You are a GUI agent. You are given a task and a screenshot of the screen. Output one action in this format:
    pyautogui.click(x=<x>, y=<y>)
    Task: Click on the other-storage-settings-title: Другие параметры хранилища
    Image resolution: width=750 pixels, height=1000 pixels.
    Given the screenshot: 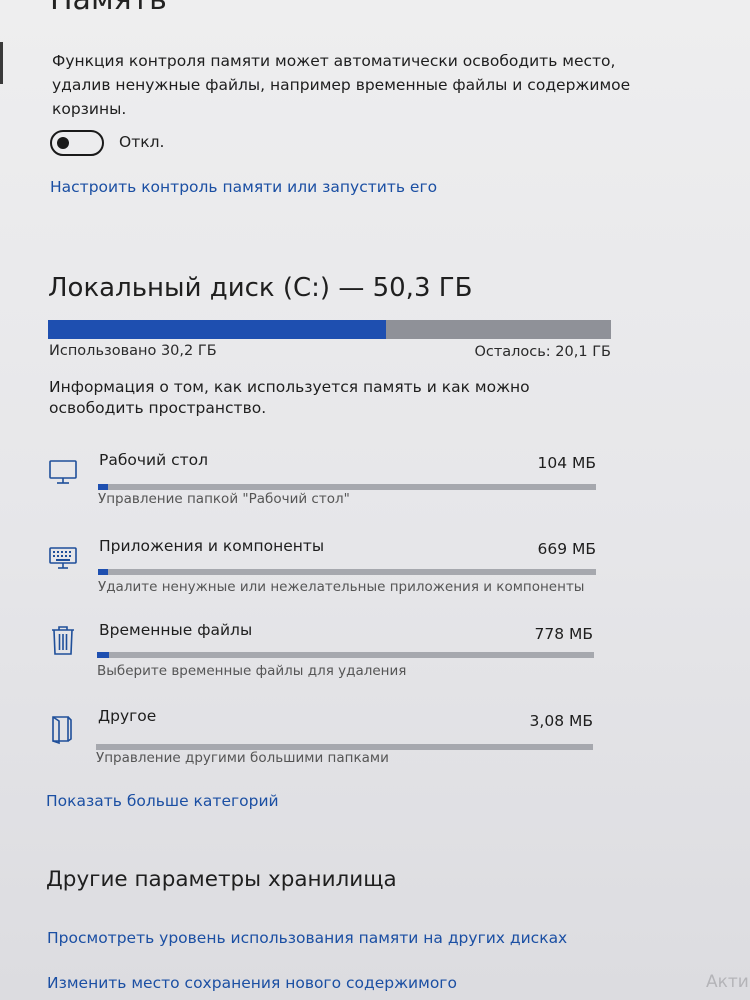 What is the action you would take?
    pyautogui.click(x=221, y=879)
    